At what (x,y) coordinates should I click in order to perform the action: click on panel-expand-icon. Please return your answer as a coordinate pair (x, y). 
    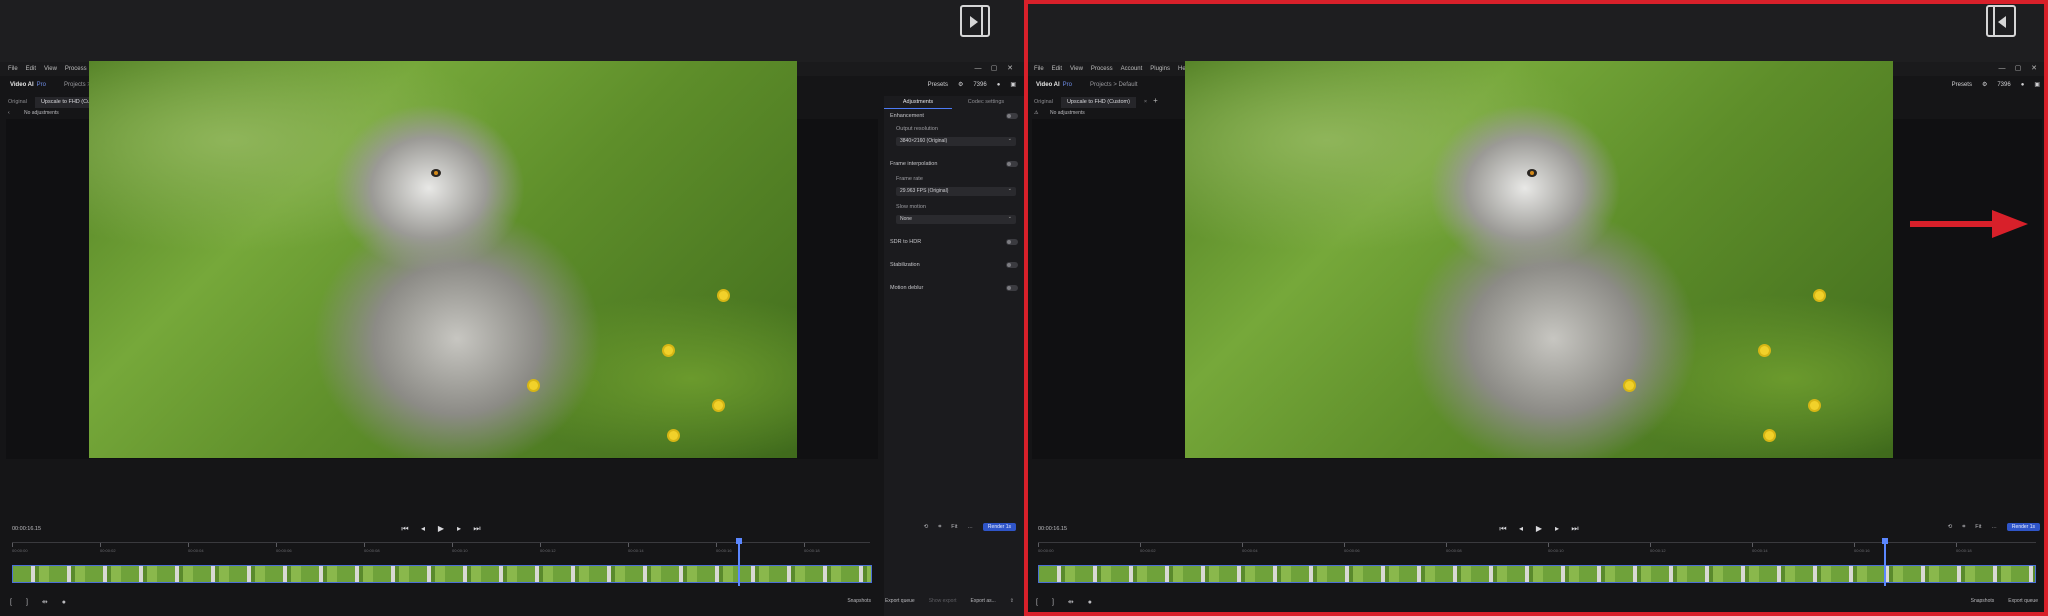
    Looking at the image, I should click on (975, 21).